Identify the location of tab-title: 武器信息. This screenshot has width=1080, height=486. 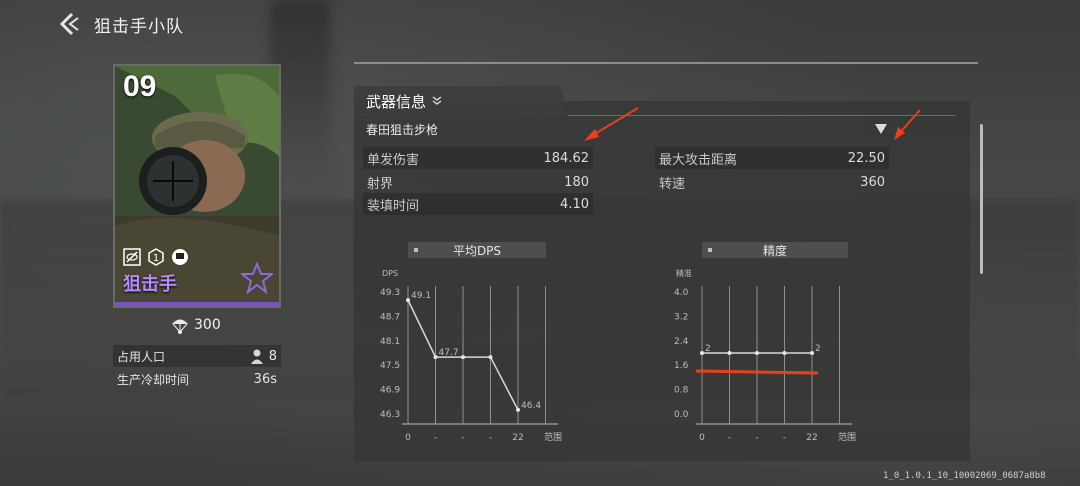
(396, 101).